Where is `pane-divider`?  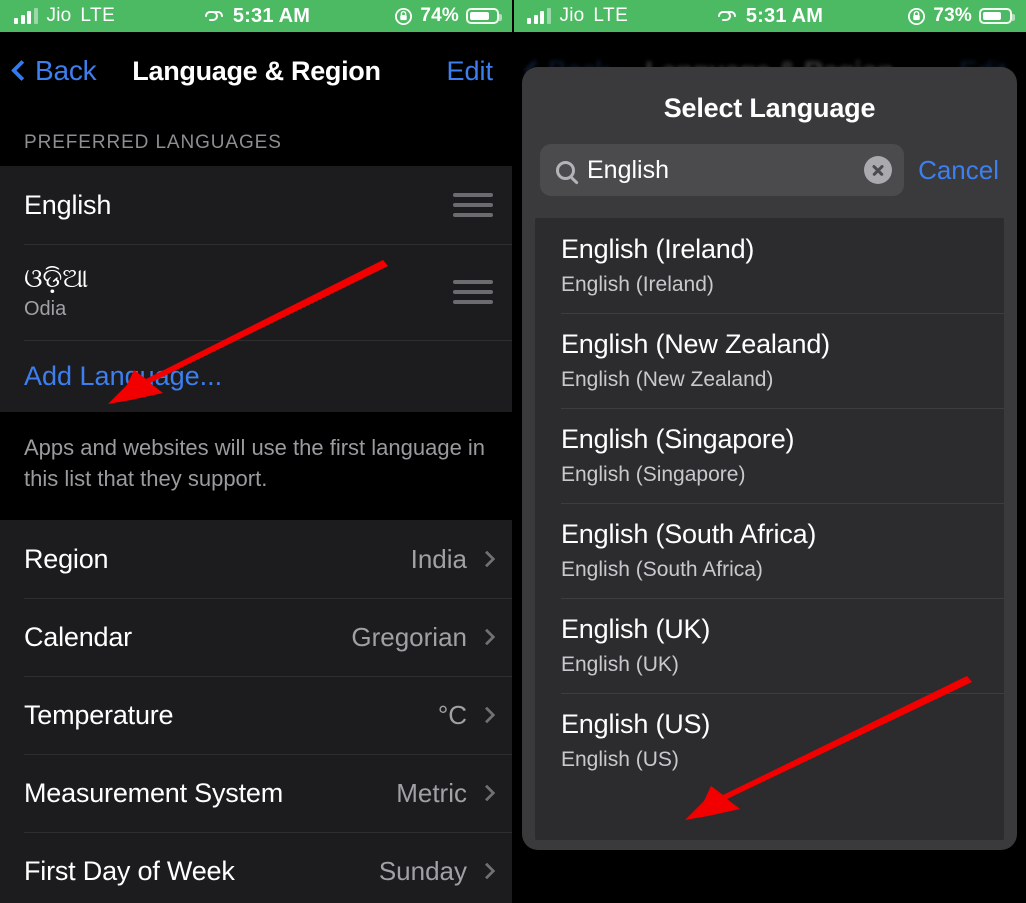 pane-divider is located at coordinates (513, 451).